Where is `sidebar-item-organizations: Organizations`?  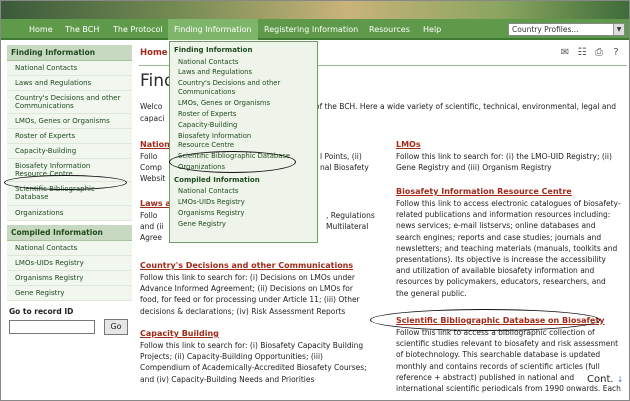
sidebar-item-organizations: Organizations is located at coordinates (69, 213).